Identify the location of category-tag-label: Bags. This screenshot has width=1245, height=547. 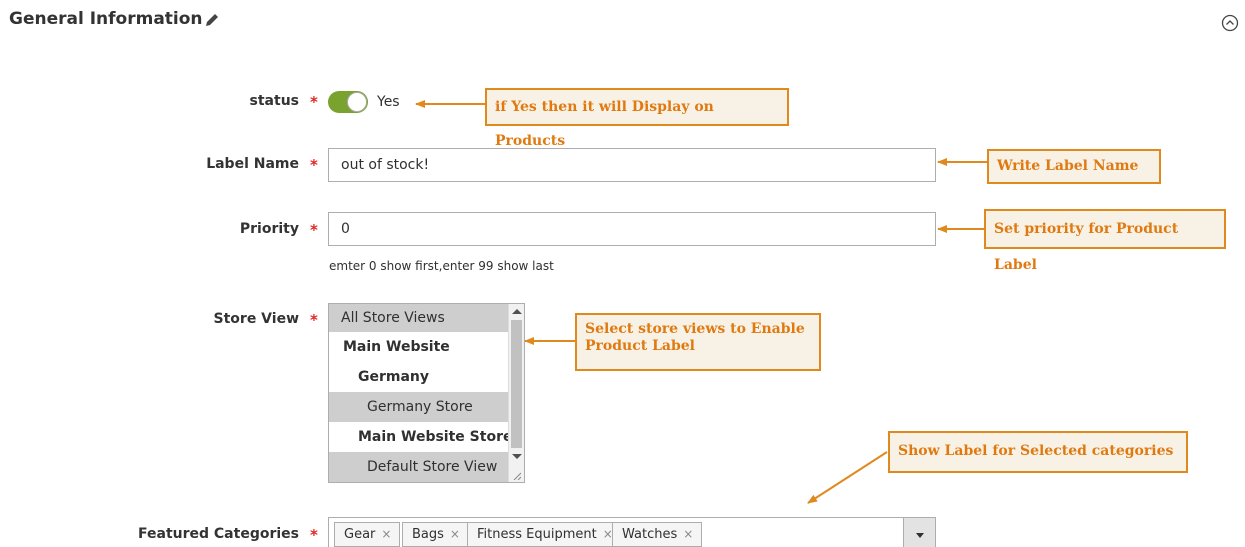
(428, 534).